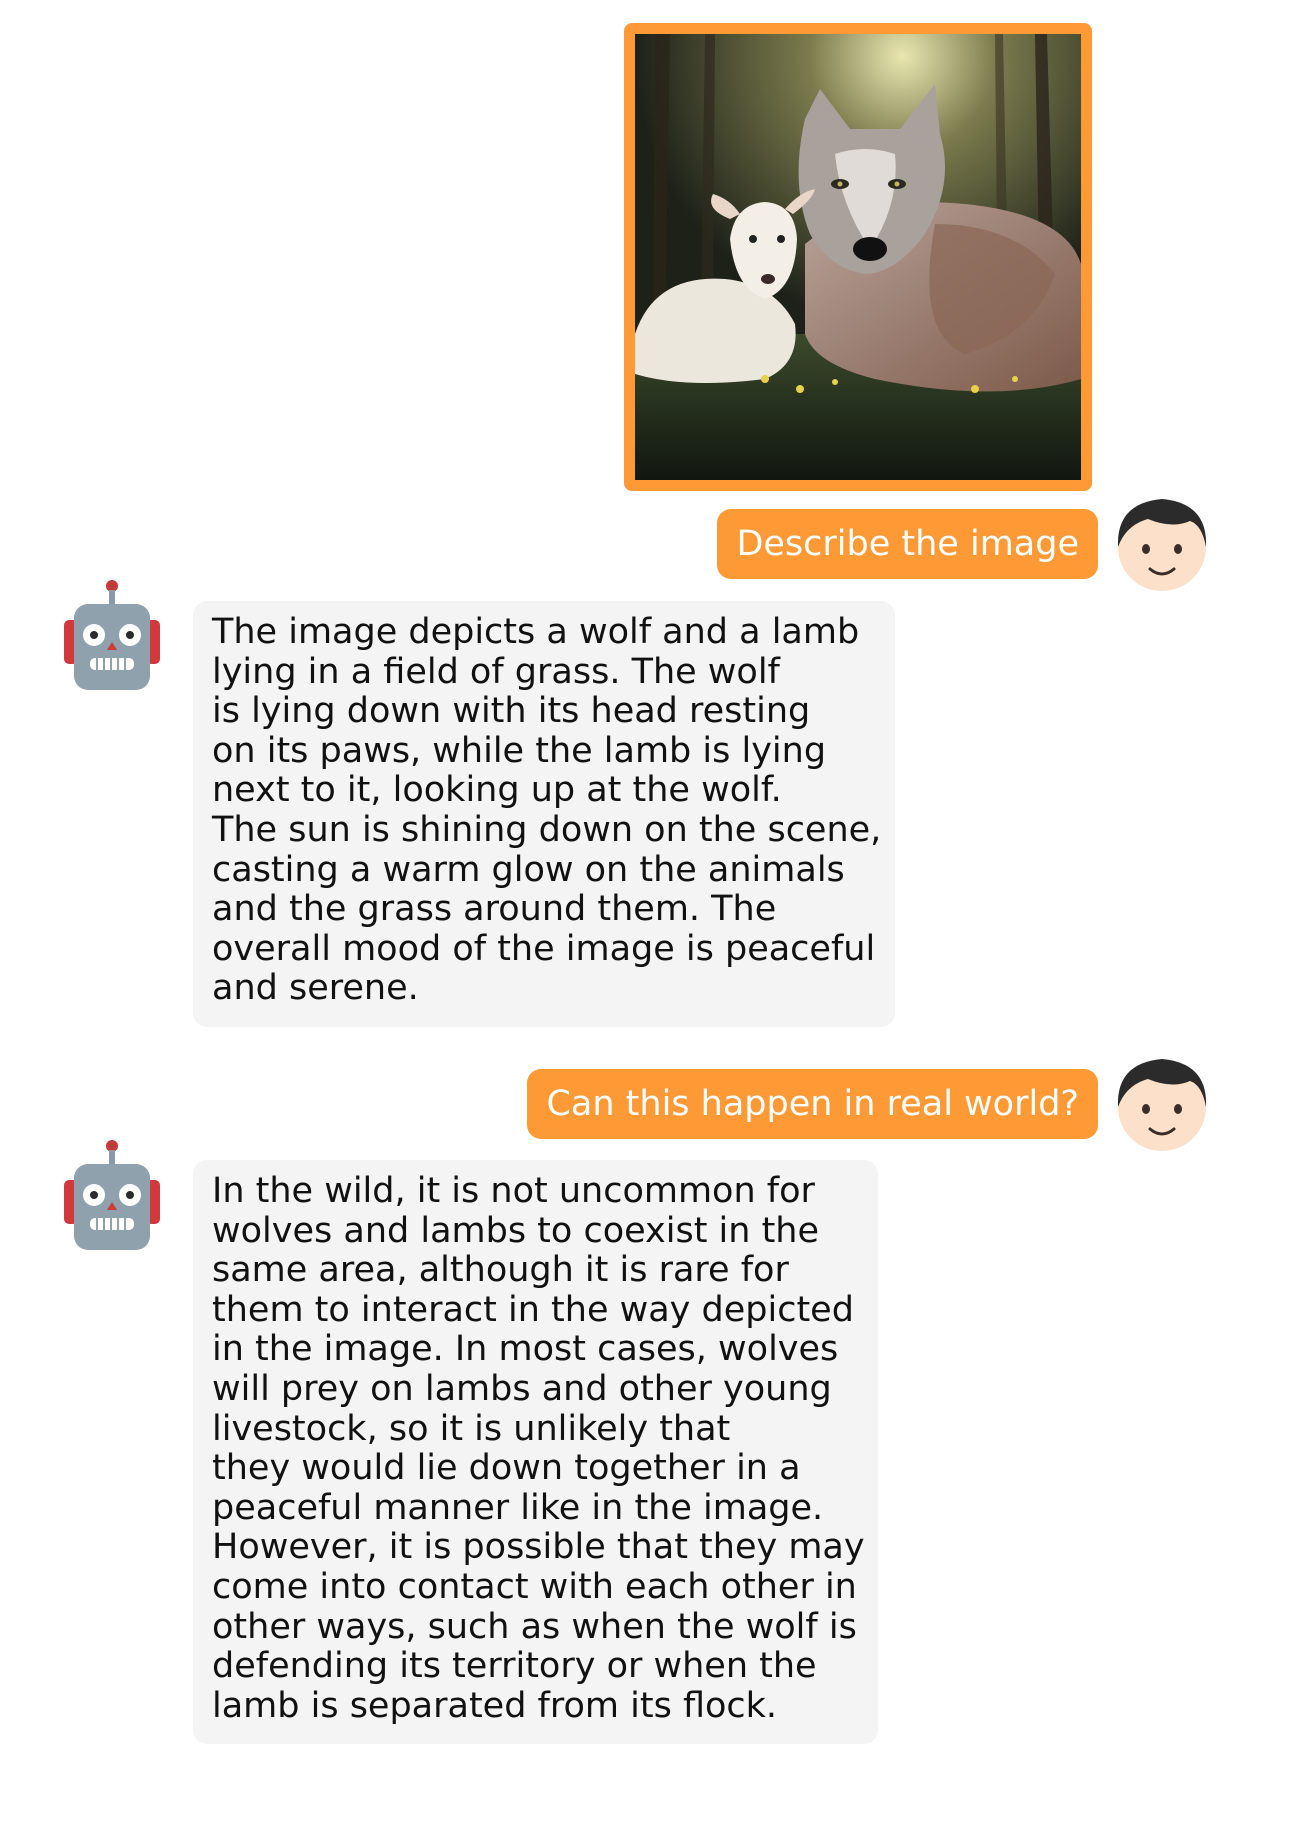 The width and height of the screenshot is (1289, 1835). I want to click on user-message-bubble: Describe the image, so click(907, 544).